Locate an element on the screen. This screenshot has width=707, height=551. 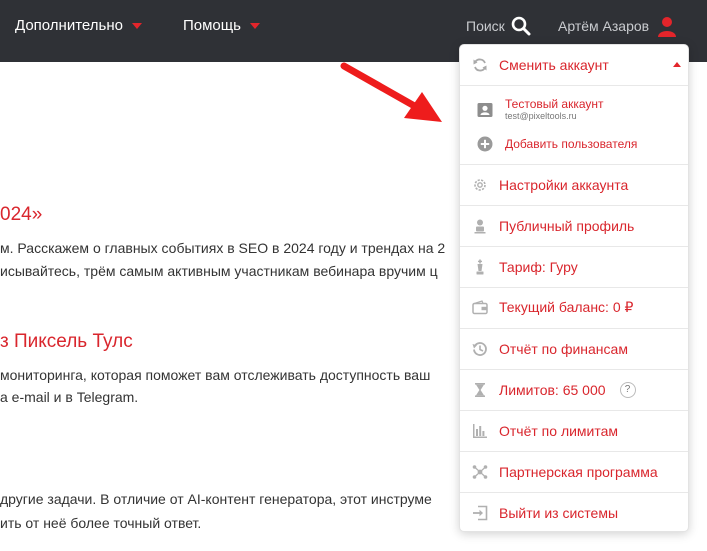
hourglass-icon is located at coordinates (480, 390).